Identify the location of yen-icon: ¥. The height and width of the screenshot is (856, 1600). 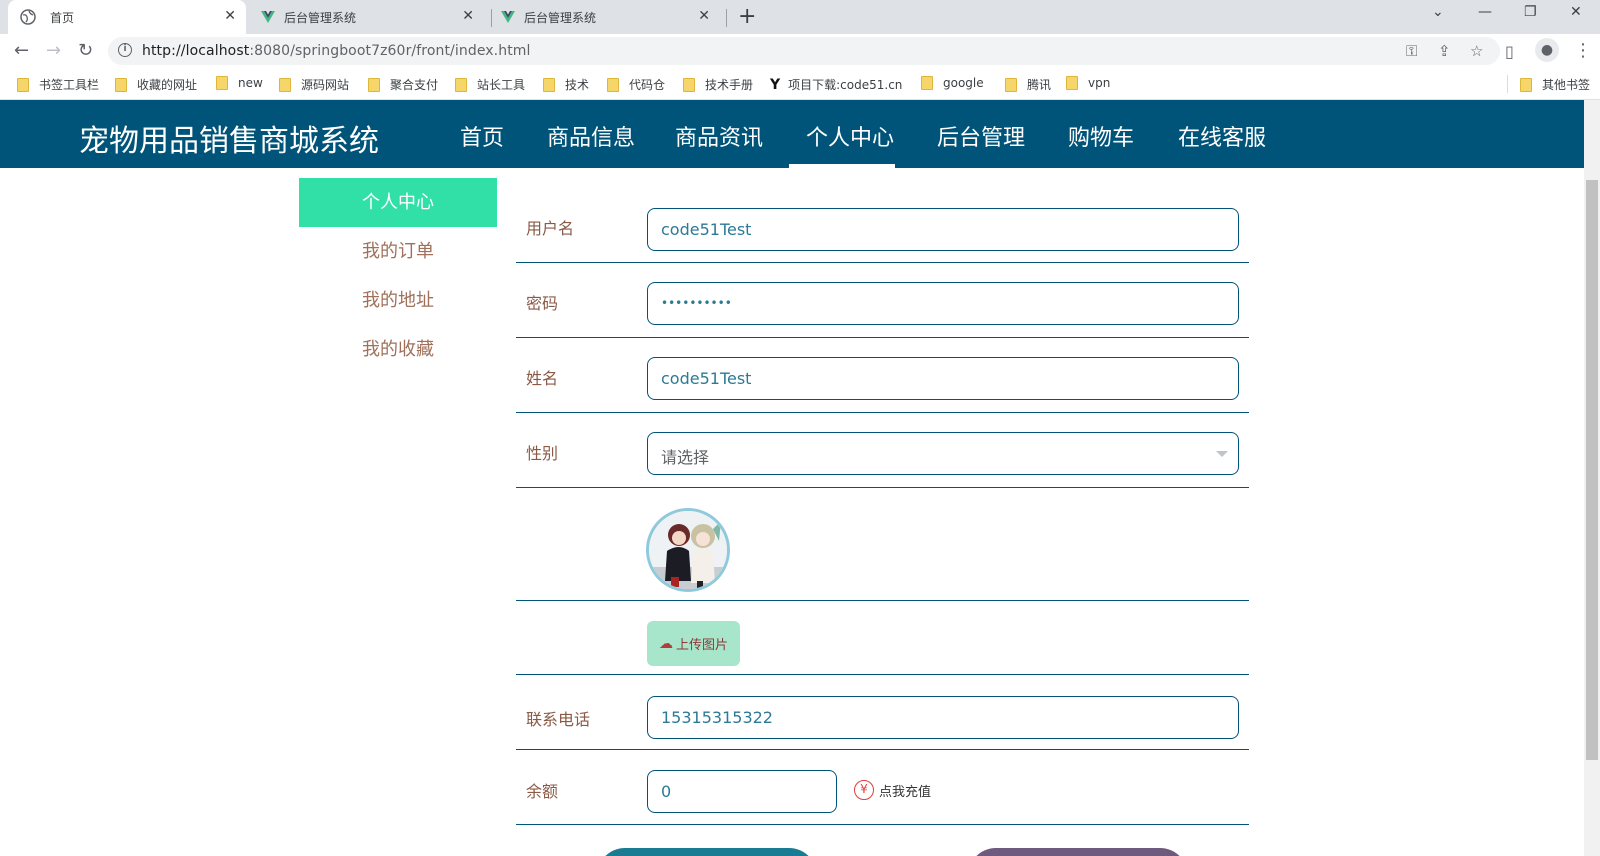
(864, 790).